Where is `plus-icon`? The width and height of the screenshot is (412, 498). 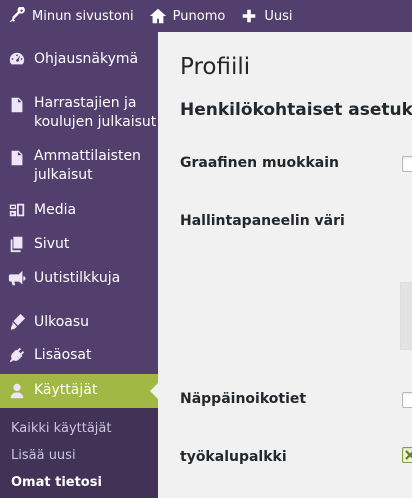
plus-icon is located at coordinates (249, 16).